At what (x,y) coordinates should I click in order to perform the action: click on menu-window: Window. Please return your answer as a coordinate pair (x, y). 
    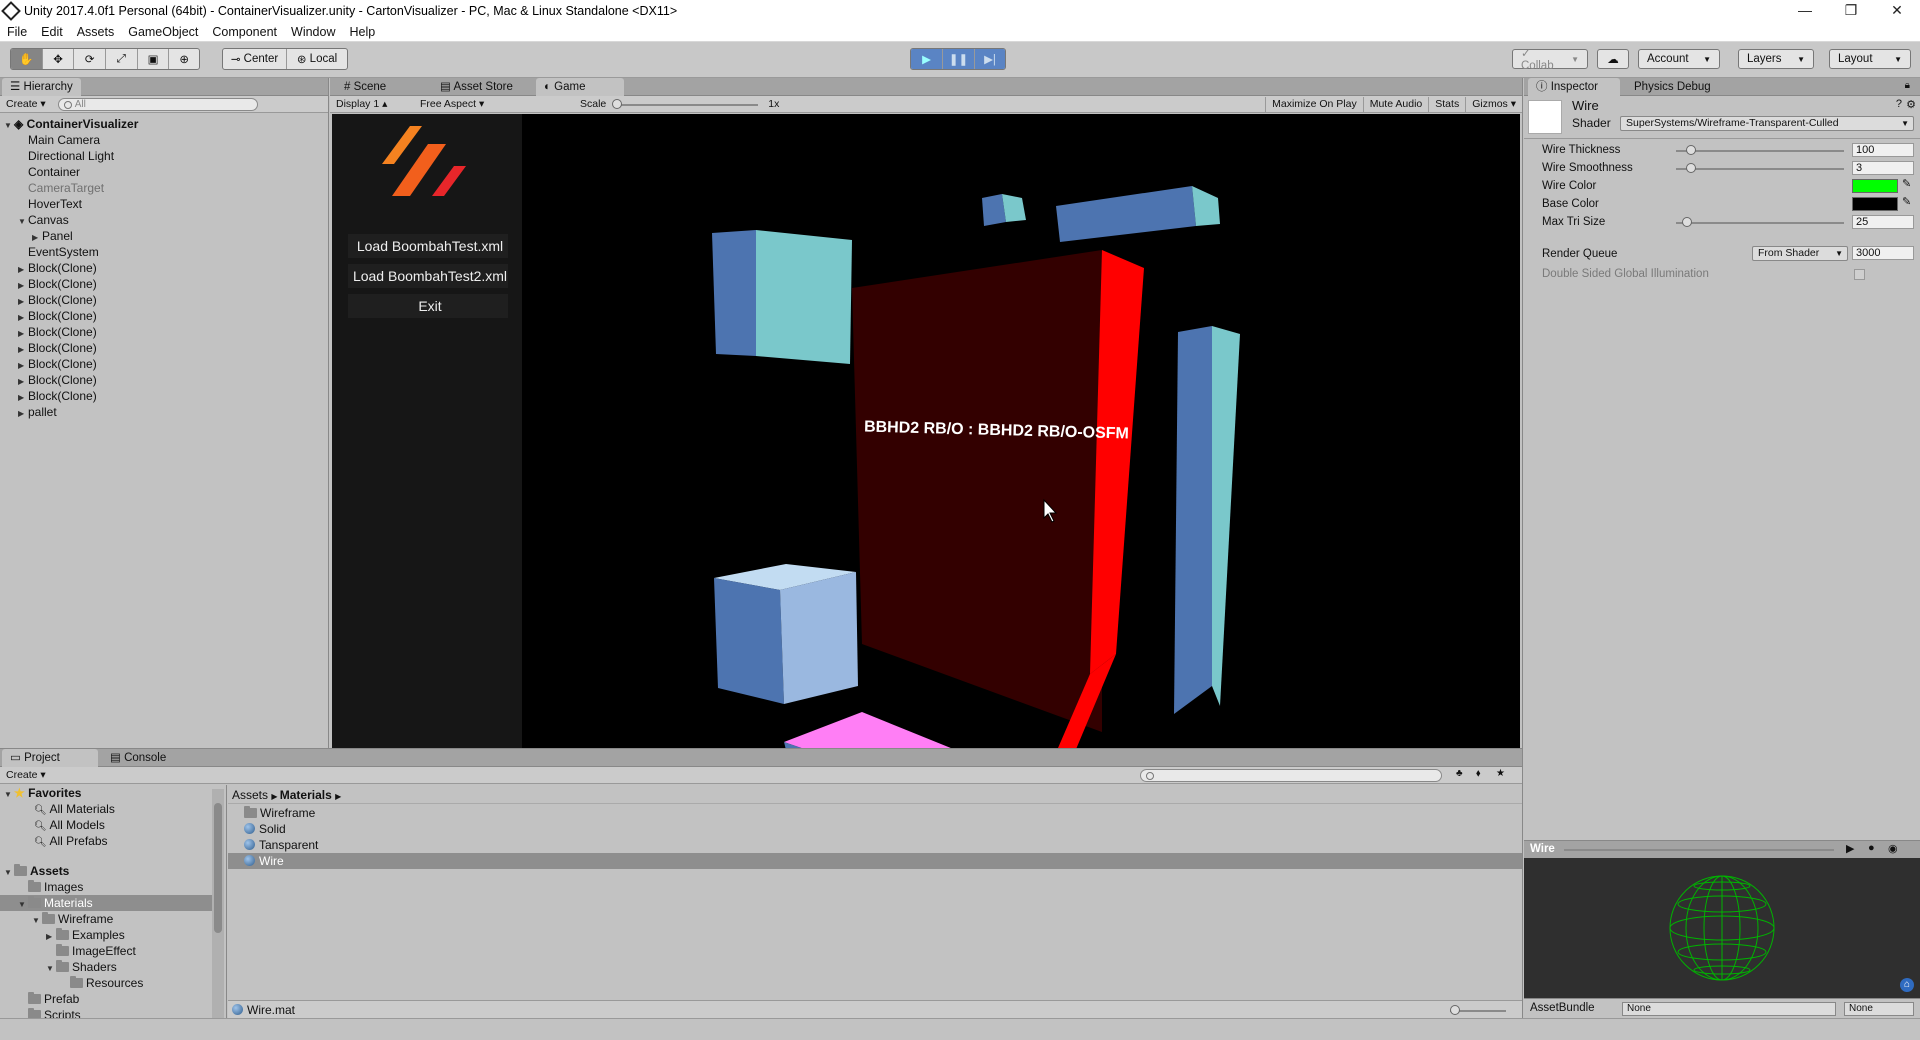
    Looking at the image, I should click on (313, 32).